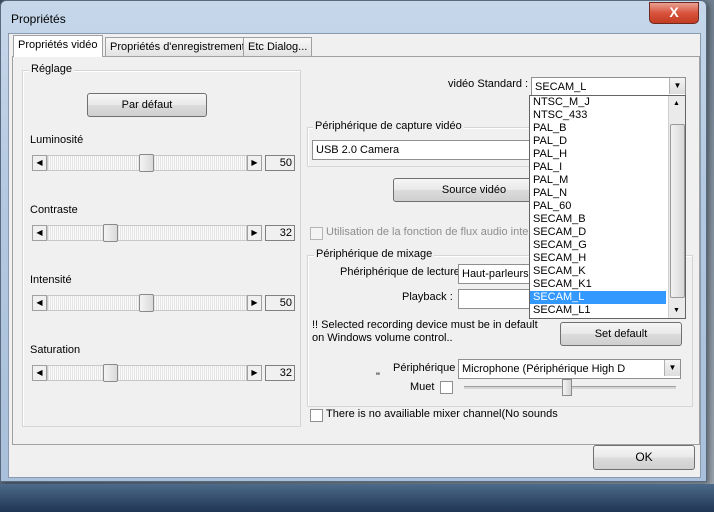 This screenshot has height=512, width=714. What do you see at coordinates (446, 387) in the screenshot?
I see `mute-checkbox` at bounding box center [446, 387].